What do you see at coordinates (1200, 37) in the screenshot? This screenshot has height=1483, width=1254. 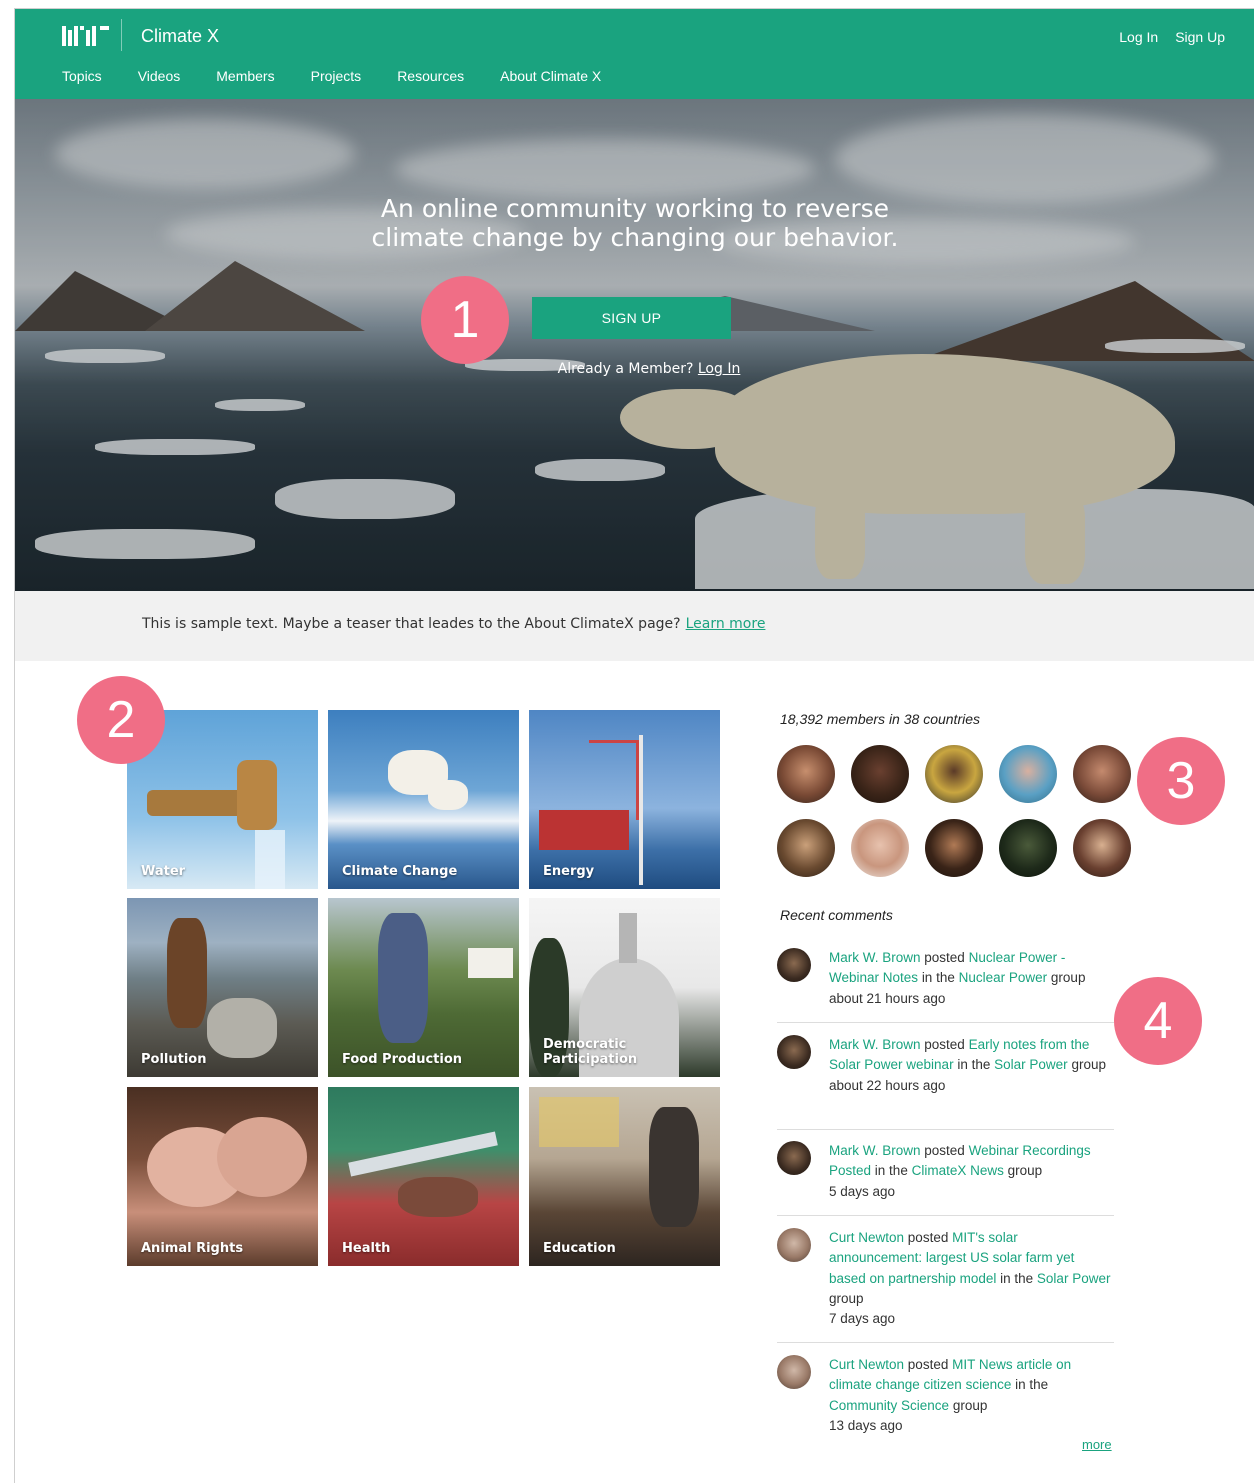 I see `signup-link: Sign Up` at bounding box center [1200, 37].